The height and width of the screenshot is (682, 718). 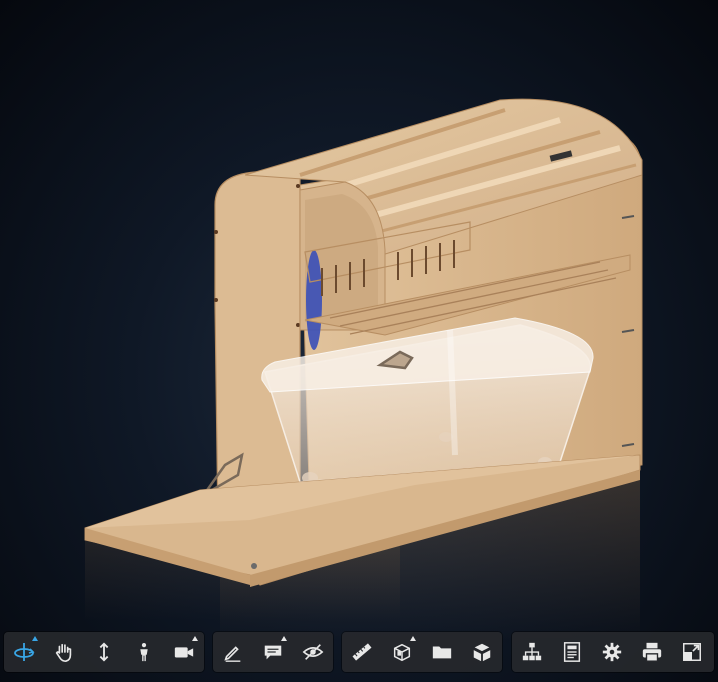 I want to click on dolly-icon, so click(x=104, y=652).